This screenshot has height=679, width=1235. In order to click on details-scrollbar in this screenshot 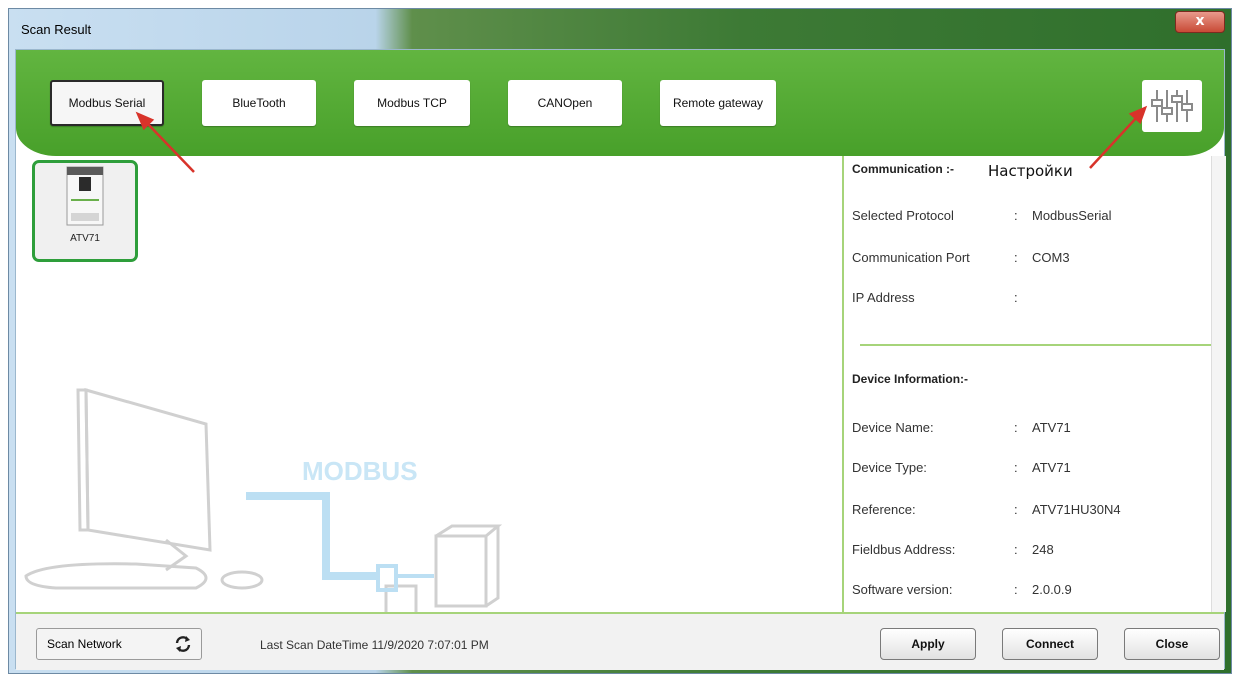, I will do `click(1218, 384)`.